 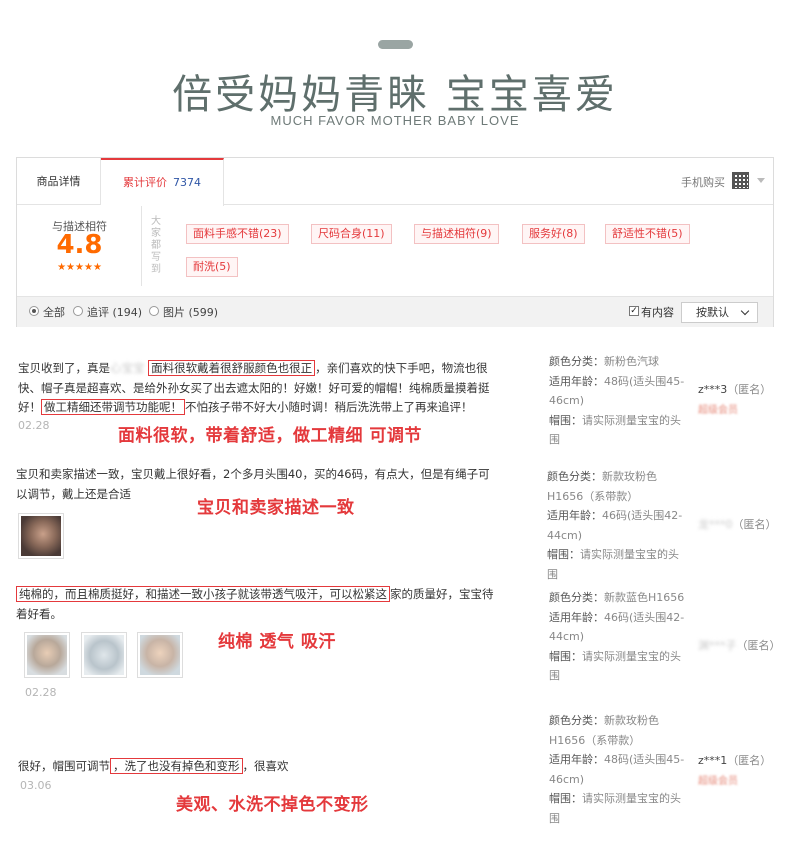 What do you see at coordinates (113, 407) in the screenshot?
I see `highlight-box: 做工精细还带调节功能呢！` at bounding box center [113, 407].